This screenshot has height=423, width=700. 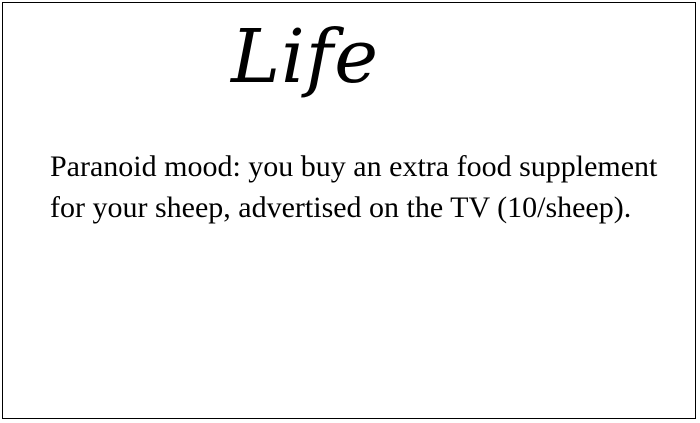 What do you see at coordinates (305, 57) in the screenshot?
I see `card-title: Life` at bounding box center [305, 57].